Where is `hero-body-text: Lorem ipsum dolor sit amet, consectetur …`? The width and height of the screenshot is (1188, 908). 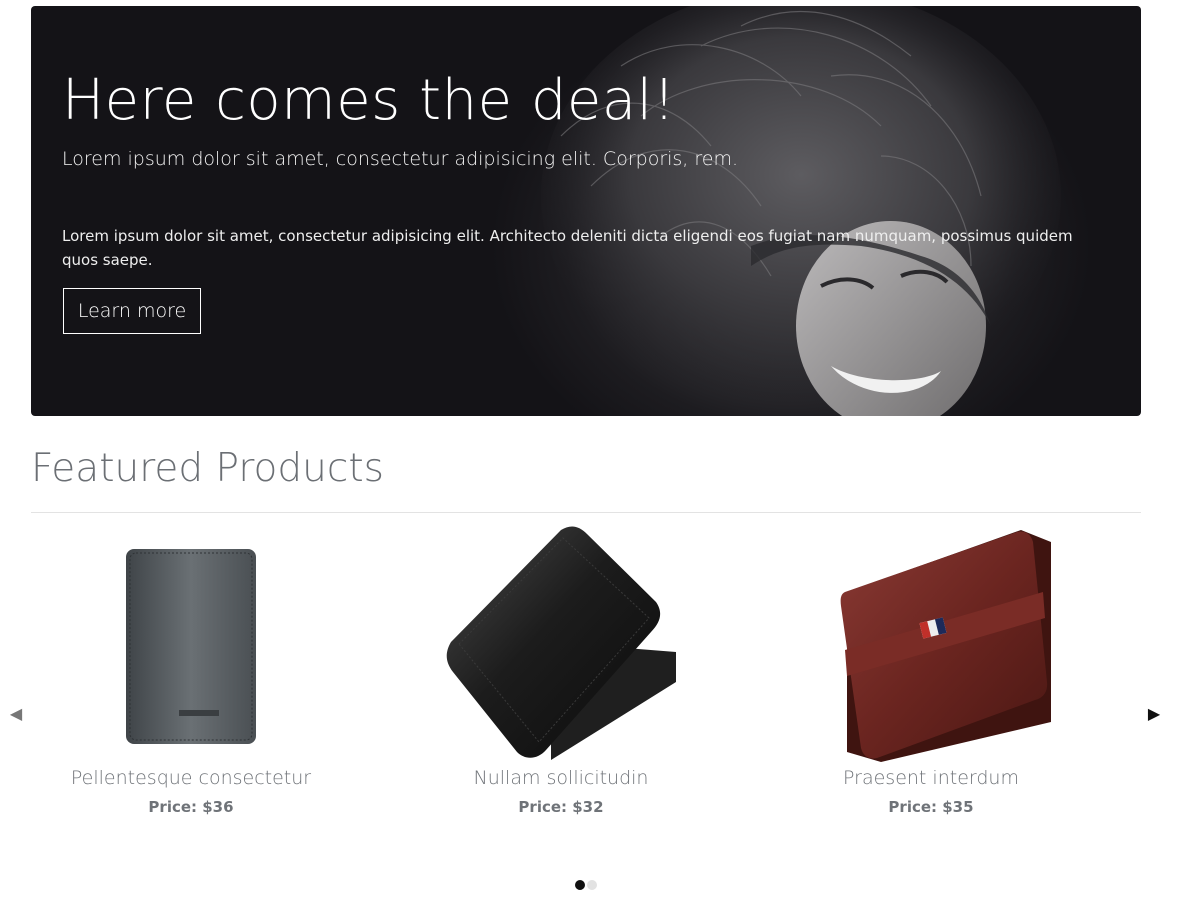 hero-body-text: Lorem ipsum dolor sit amet, consectetur … is located at coordinates (567, 248).